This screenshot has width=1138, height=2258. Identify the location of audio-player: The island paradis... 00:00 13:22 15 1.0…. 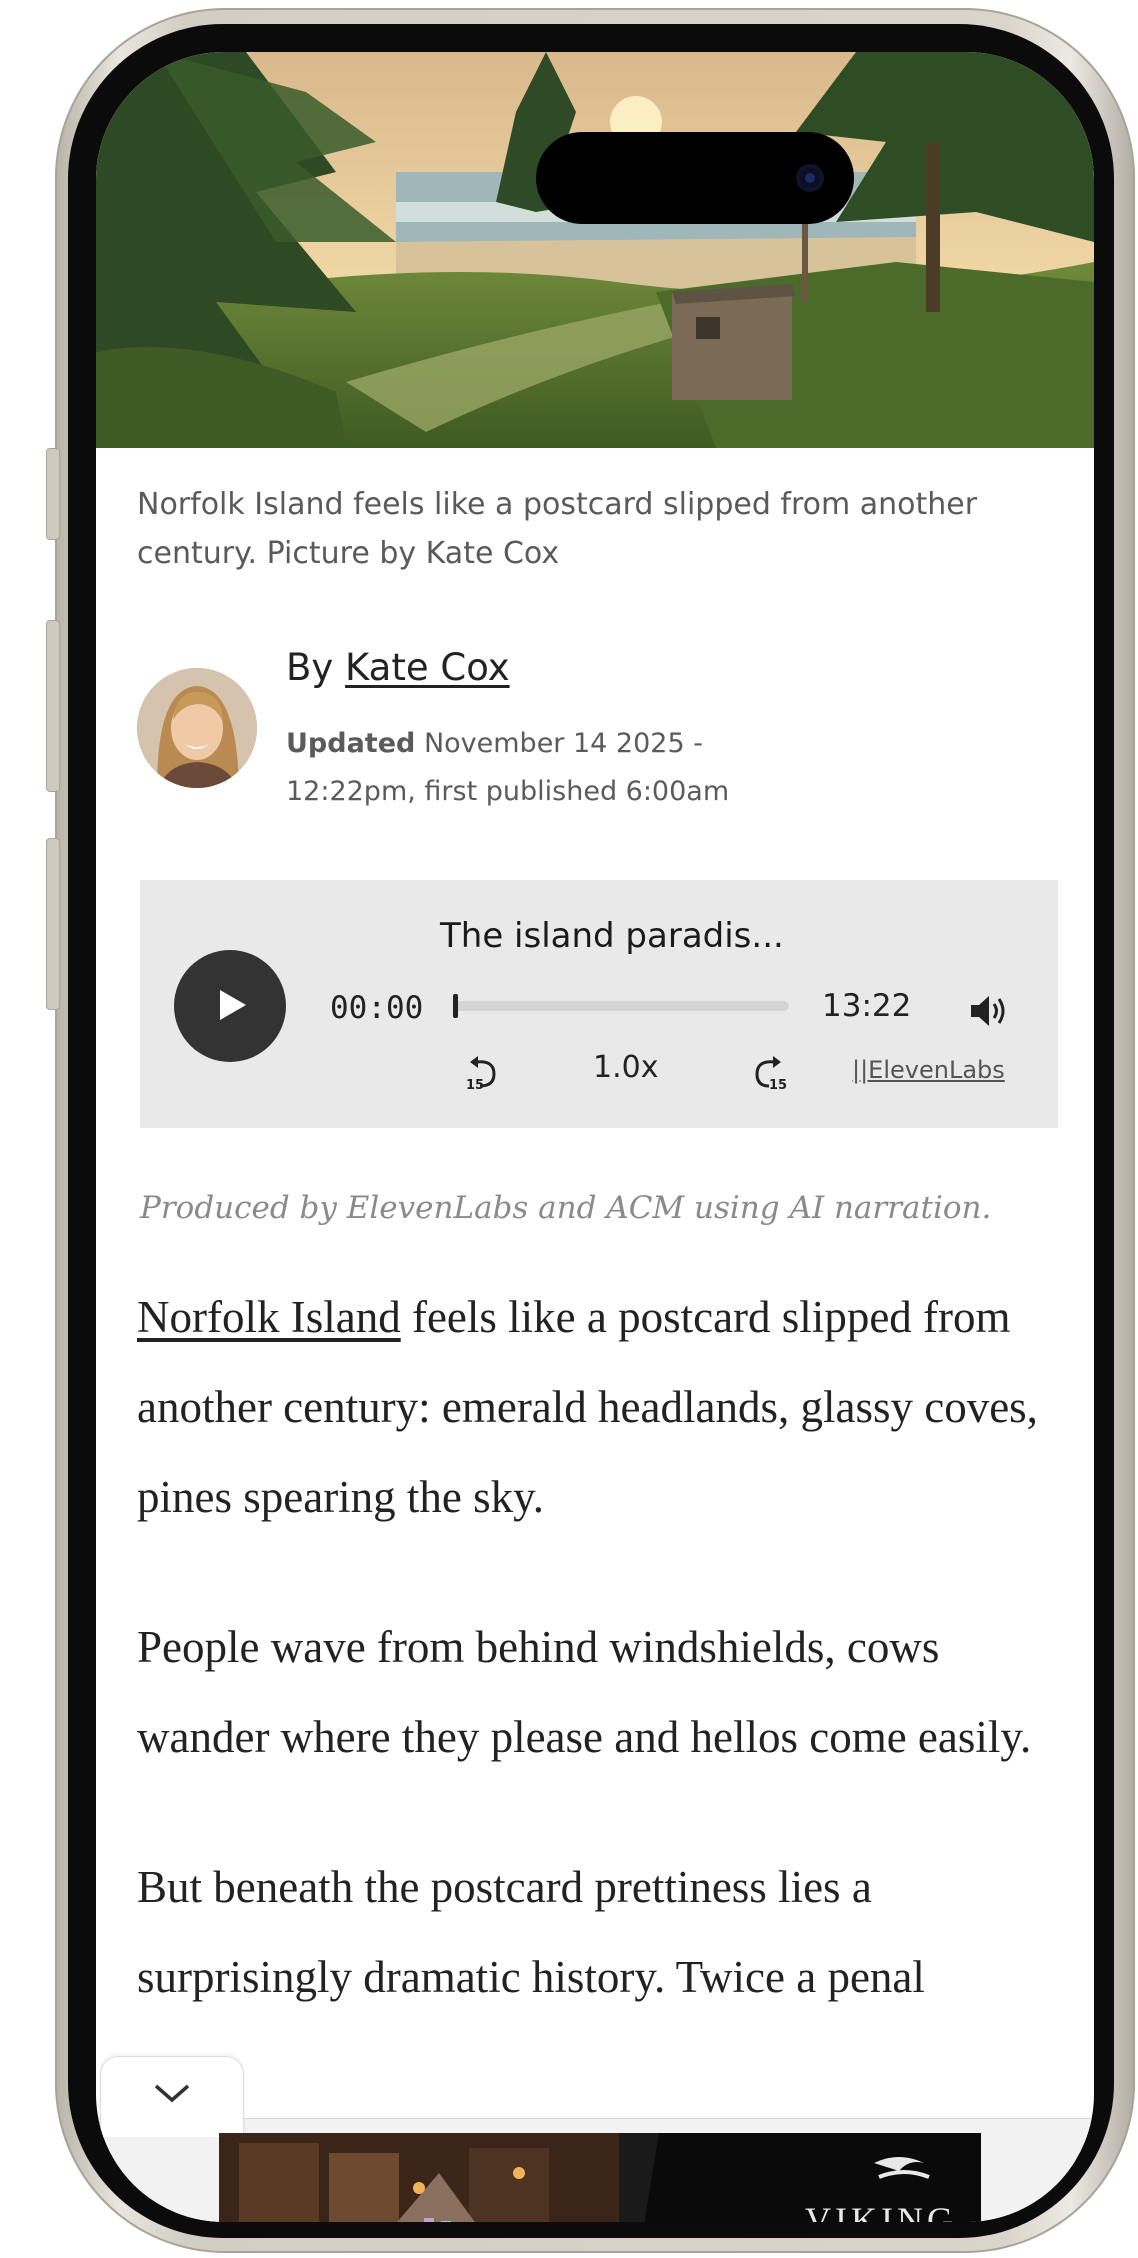
(599, 1004).